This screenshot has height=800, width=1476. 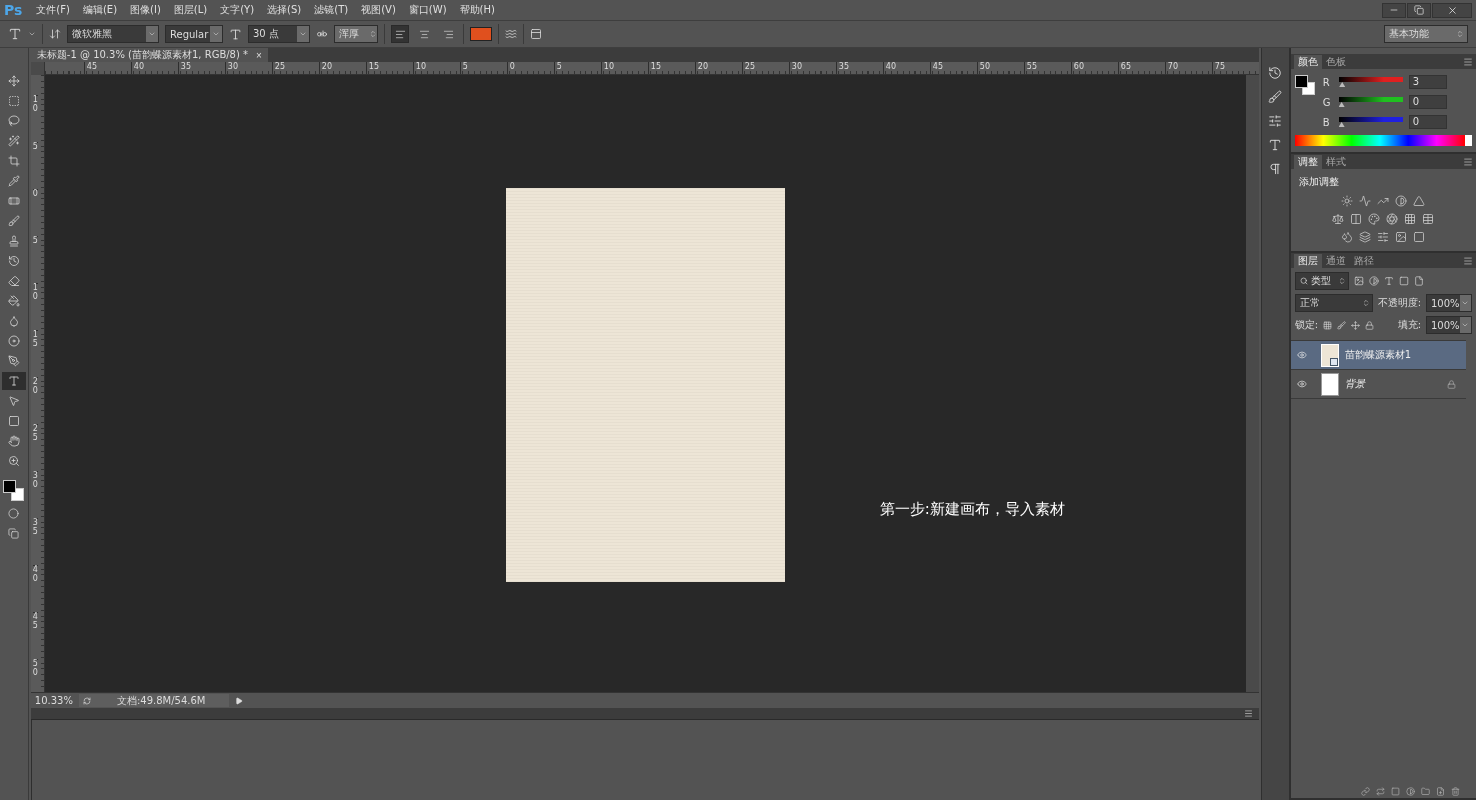 What do you see at coordinates (400, 34) in the screenshot?
I see `align-button` at bounding box center [400, 34].